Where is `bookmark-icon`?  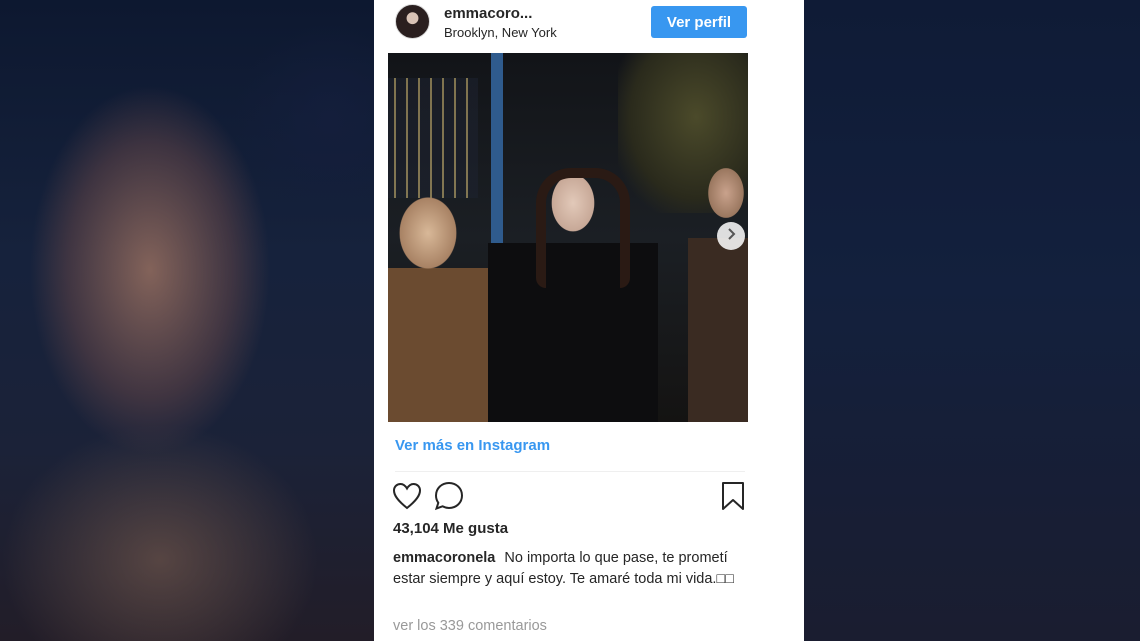
bookmark-icon is located at coordinates (733, 496).